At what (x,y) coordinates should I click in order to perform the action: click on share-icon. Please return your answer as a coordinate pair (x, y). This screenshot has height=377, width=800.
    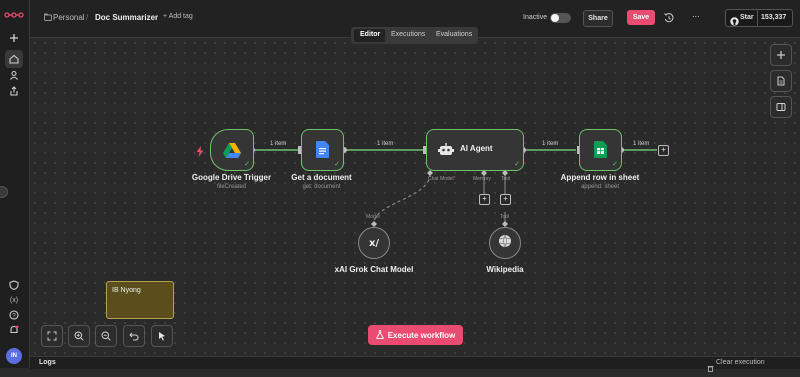
    Looking at the image, I should click on (14, 91).